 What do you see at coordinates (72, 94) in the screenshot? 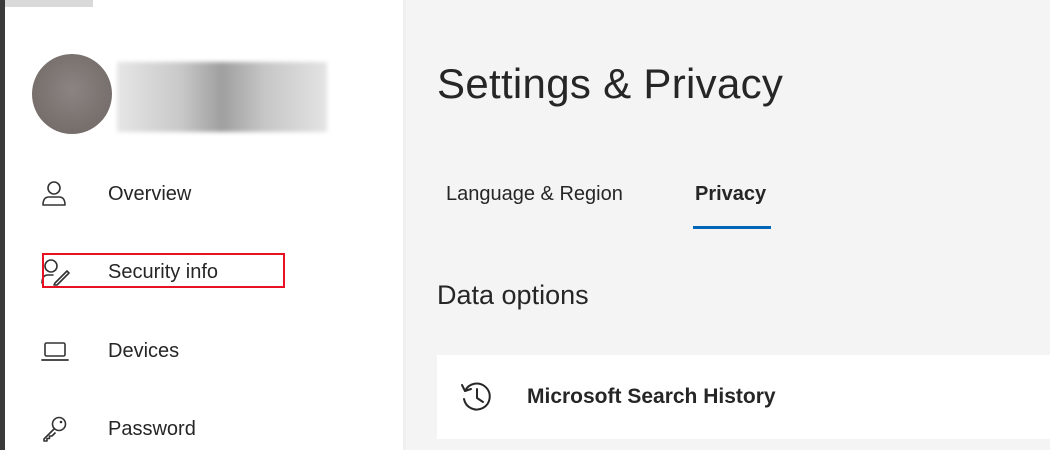
I see `avatar` at bounding box center [72, 94].